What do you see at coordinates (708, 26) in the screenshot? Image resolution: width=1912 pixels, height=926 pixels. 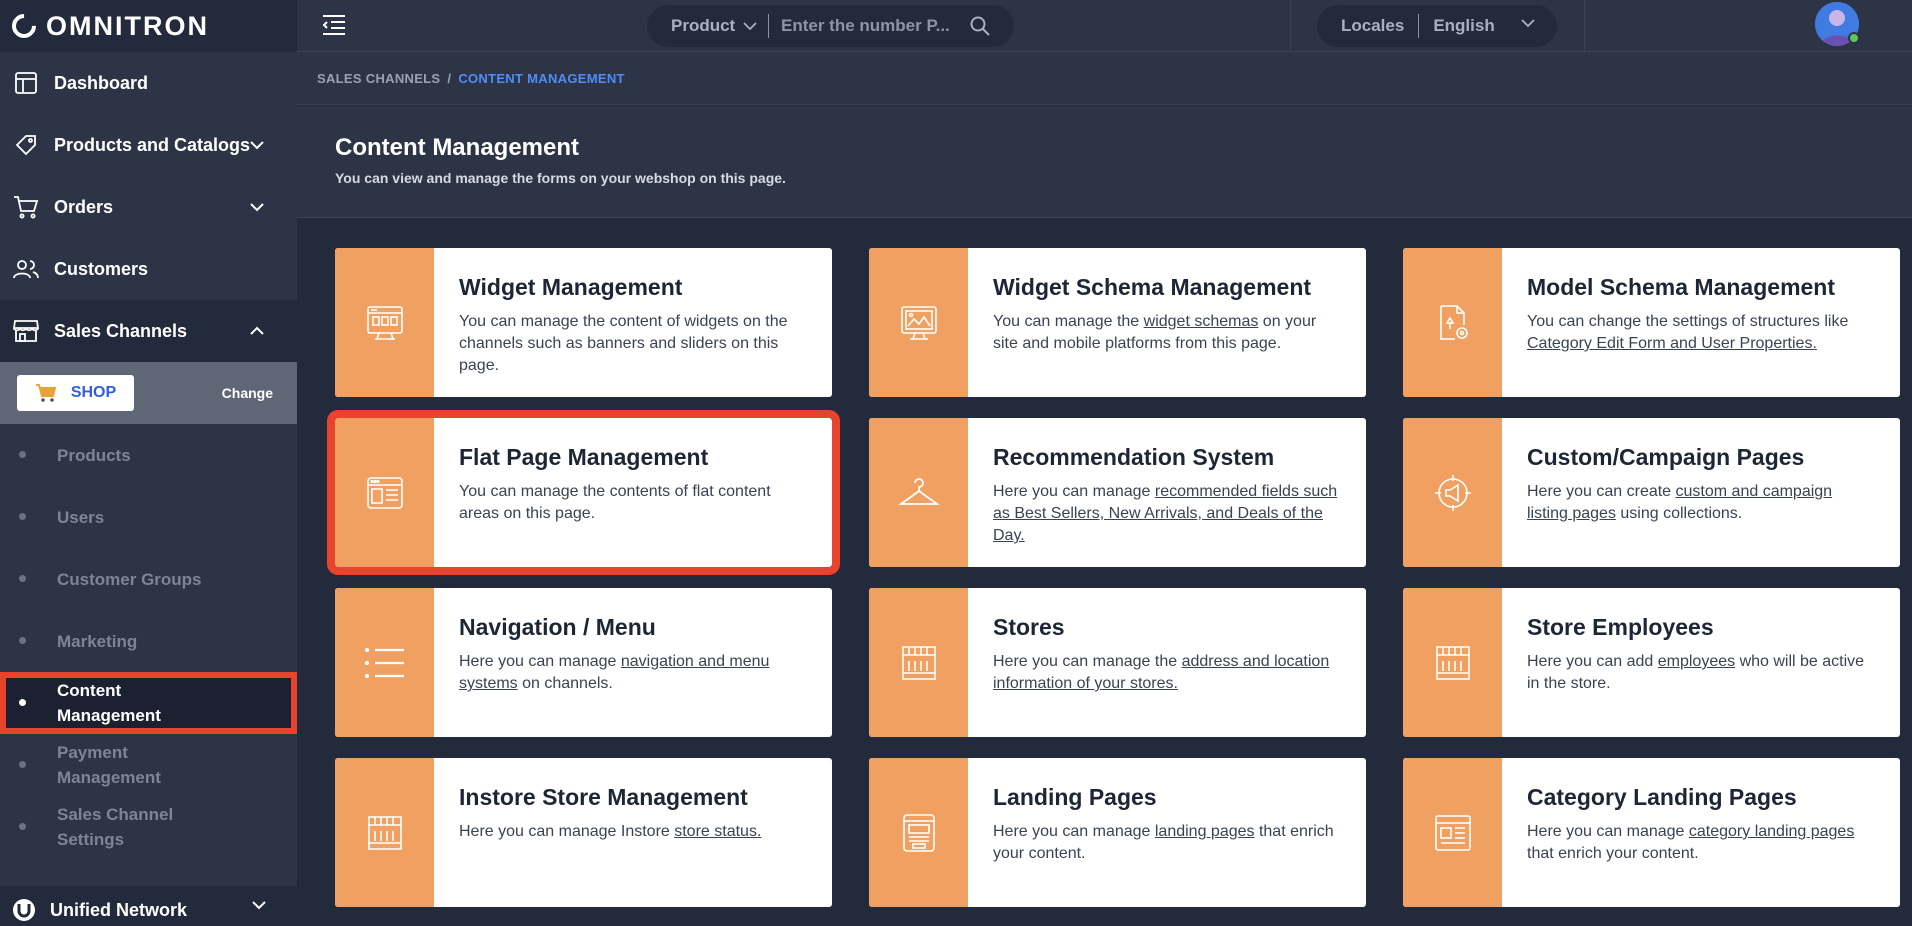 I see `search-type-select: Product` at bounding box center [708, 26].